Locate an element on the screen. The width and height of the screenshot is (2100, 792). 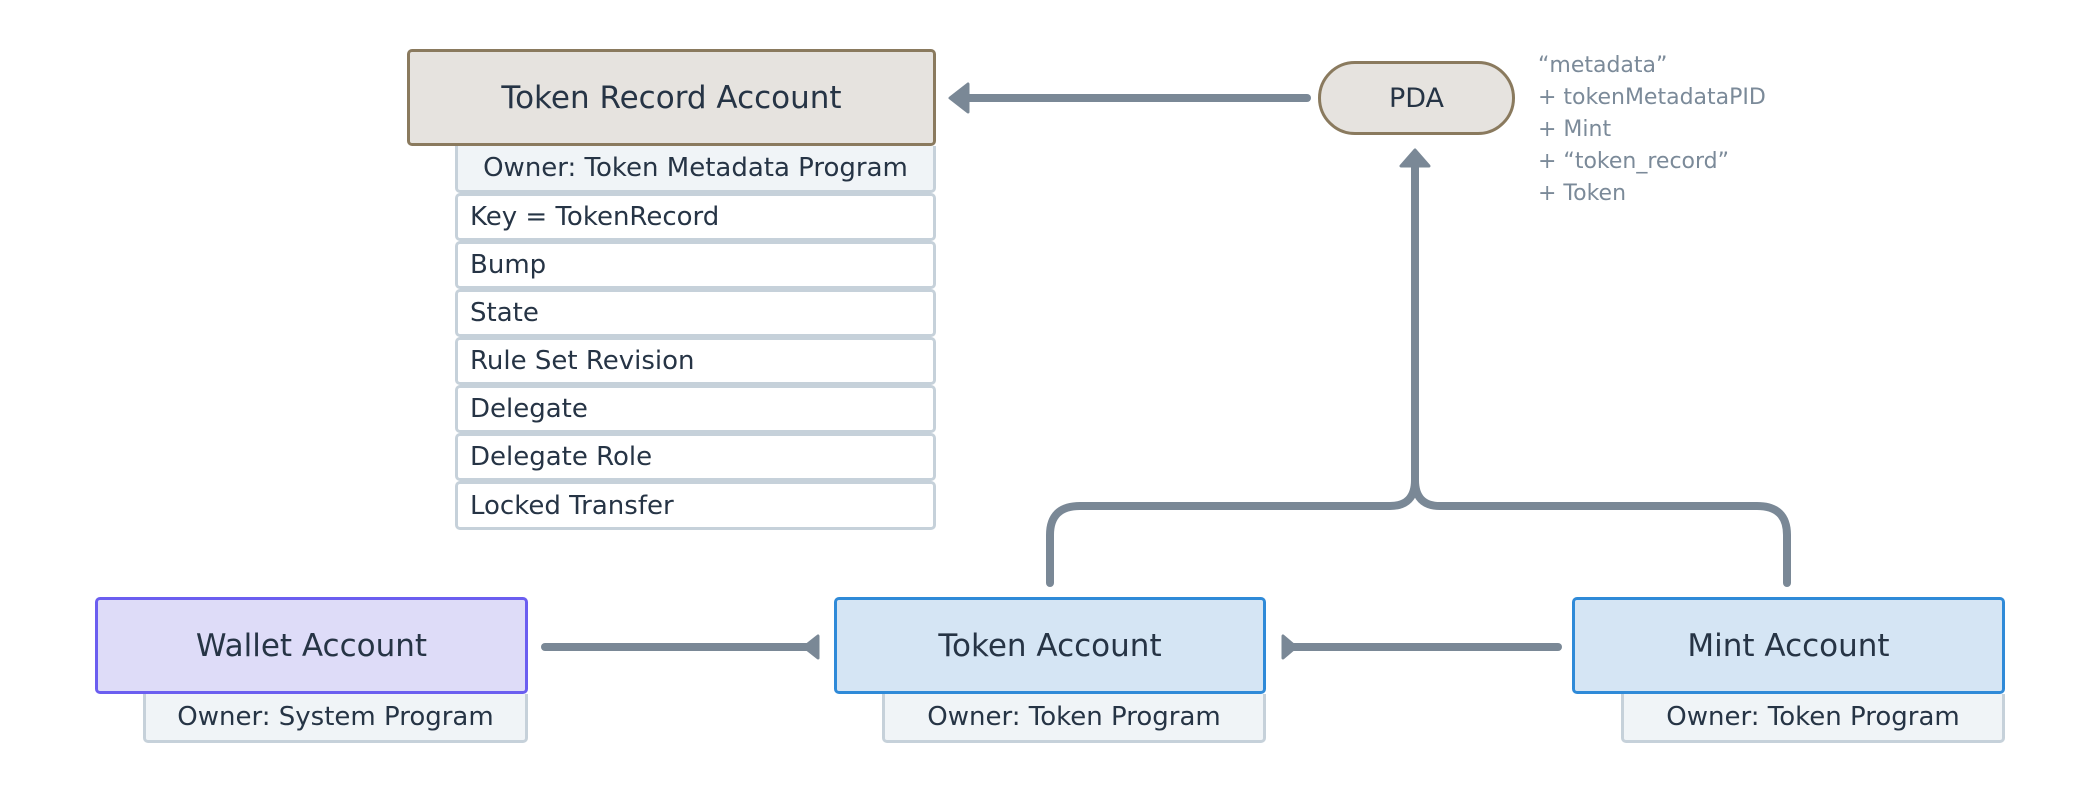
wallet-owner: Owner: System Program is located at coordinates (335, 718).